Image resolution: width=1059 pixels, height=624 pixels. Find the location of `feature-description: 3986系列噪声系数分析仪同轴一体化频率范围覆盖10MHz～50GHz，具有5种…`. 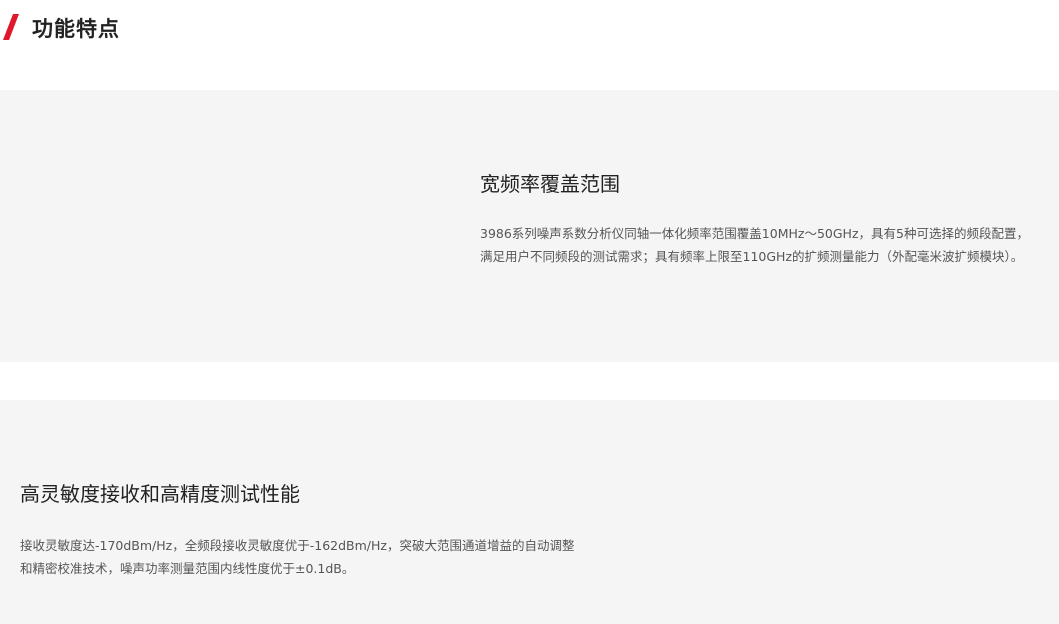

feature-description: 3986系列噪声系数分析仪同轴一体化频率范围覆盖10MHz～50GHz，具有5种… is located at coordinates (754, 245).